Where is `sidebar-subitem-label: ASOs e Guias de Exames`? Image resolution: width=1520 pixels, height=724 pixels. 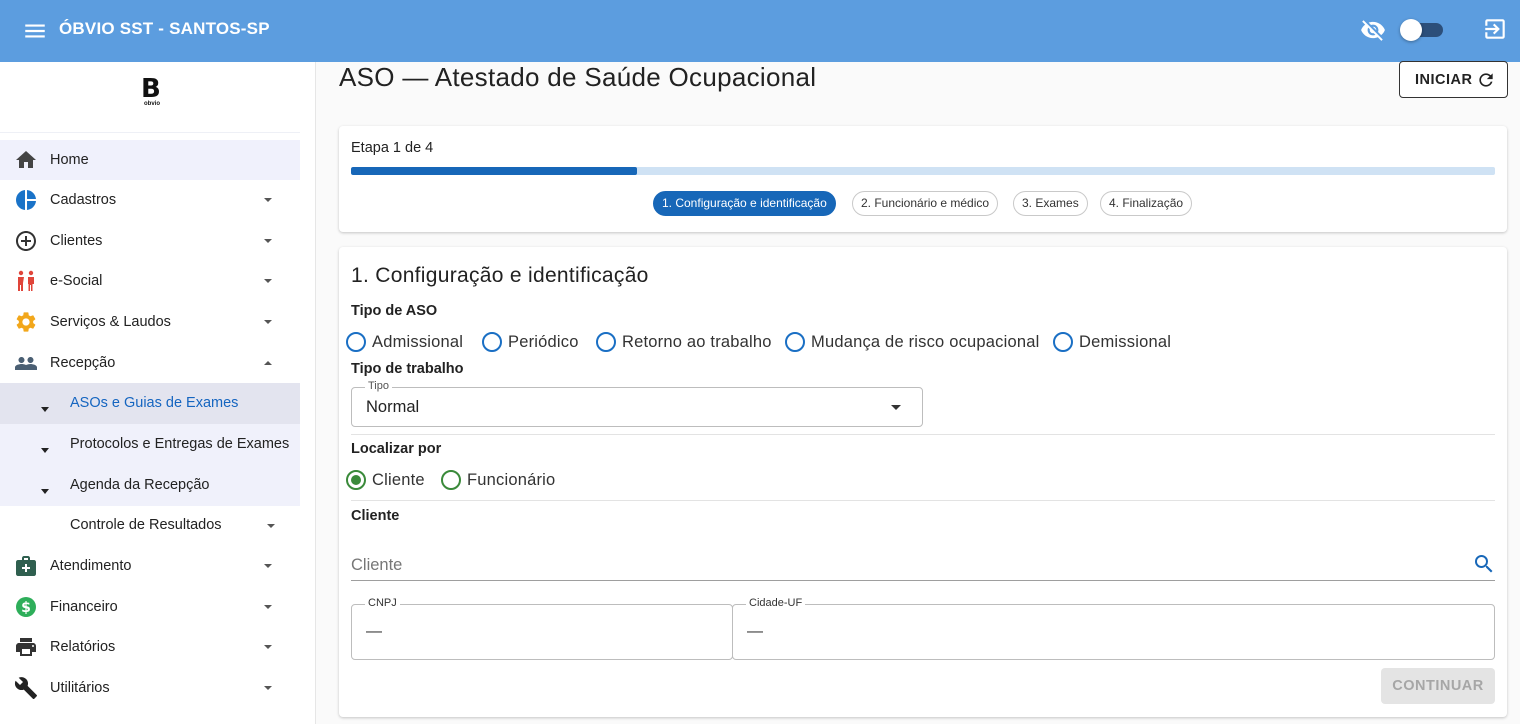 sidebar-subitem-label: ASOs e Guias de Exames is located at coordinates (154, 403).